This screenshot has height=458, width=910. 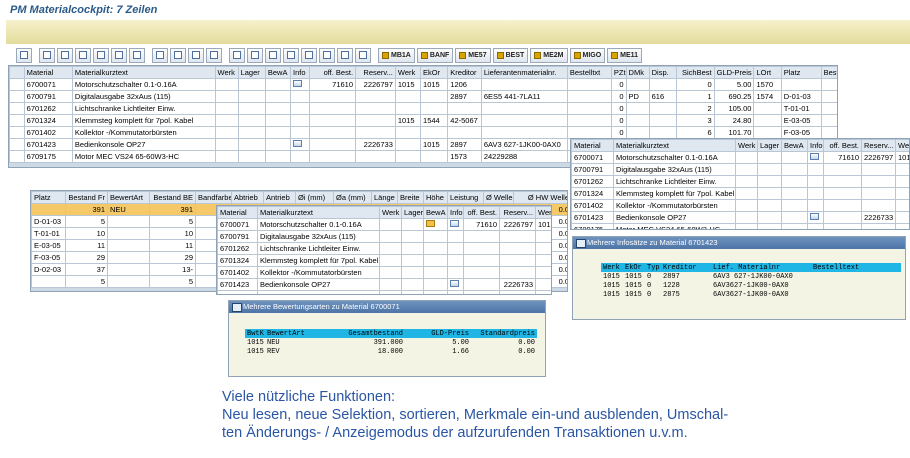 I want to click on column-header: PZt, so click(x=618, y=72).